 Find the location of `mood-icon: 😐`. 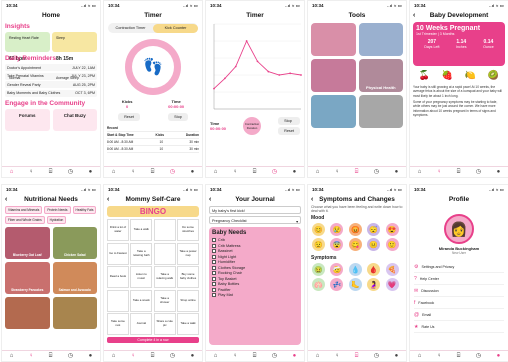

mood-icon: 😐 is located at coordinates (374, 244).